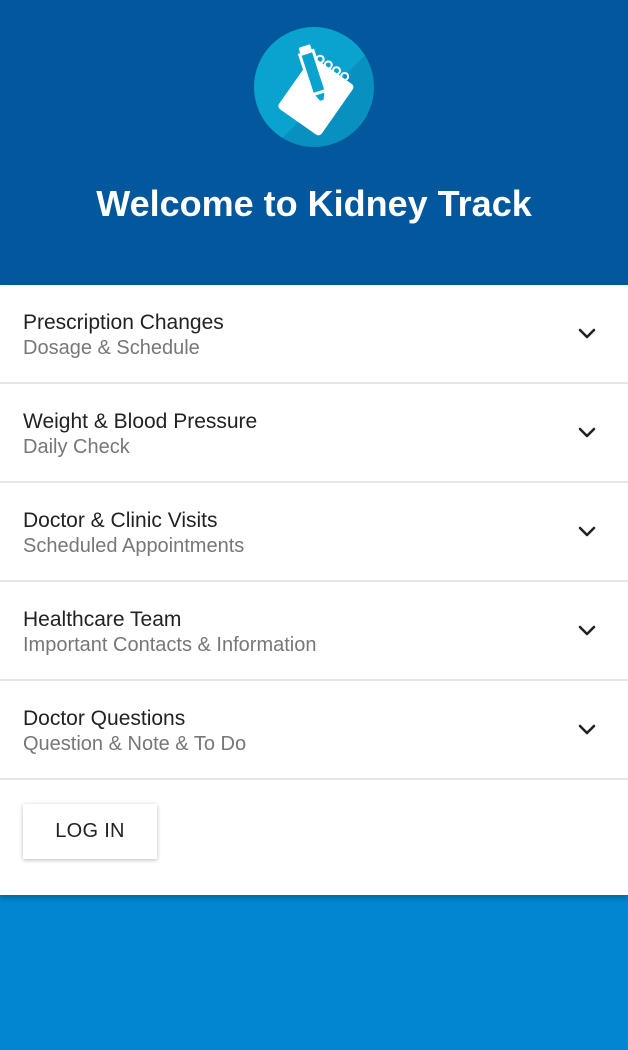 The width and height of the screenshot is (628, 1050). What do you see at coordinates (135, 744) in the screenshot?
I see `menu-item-subtitle: Question & Note & To Do` at bounding box center [135, 744].